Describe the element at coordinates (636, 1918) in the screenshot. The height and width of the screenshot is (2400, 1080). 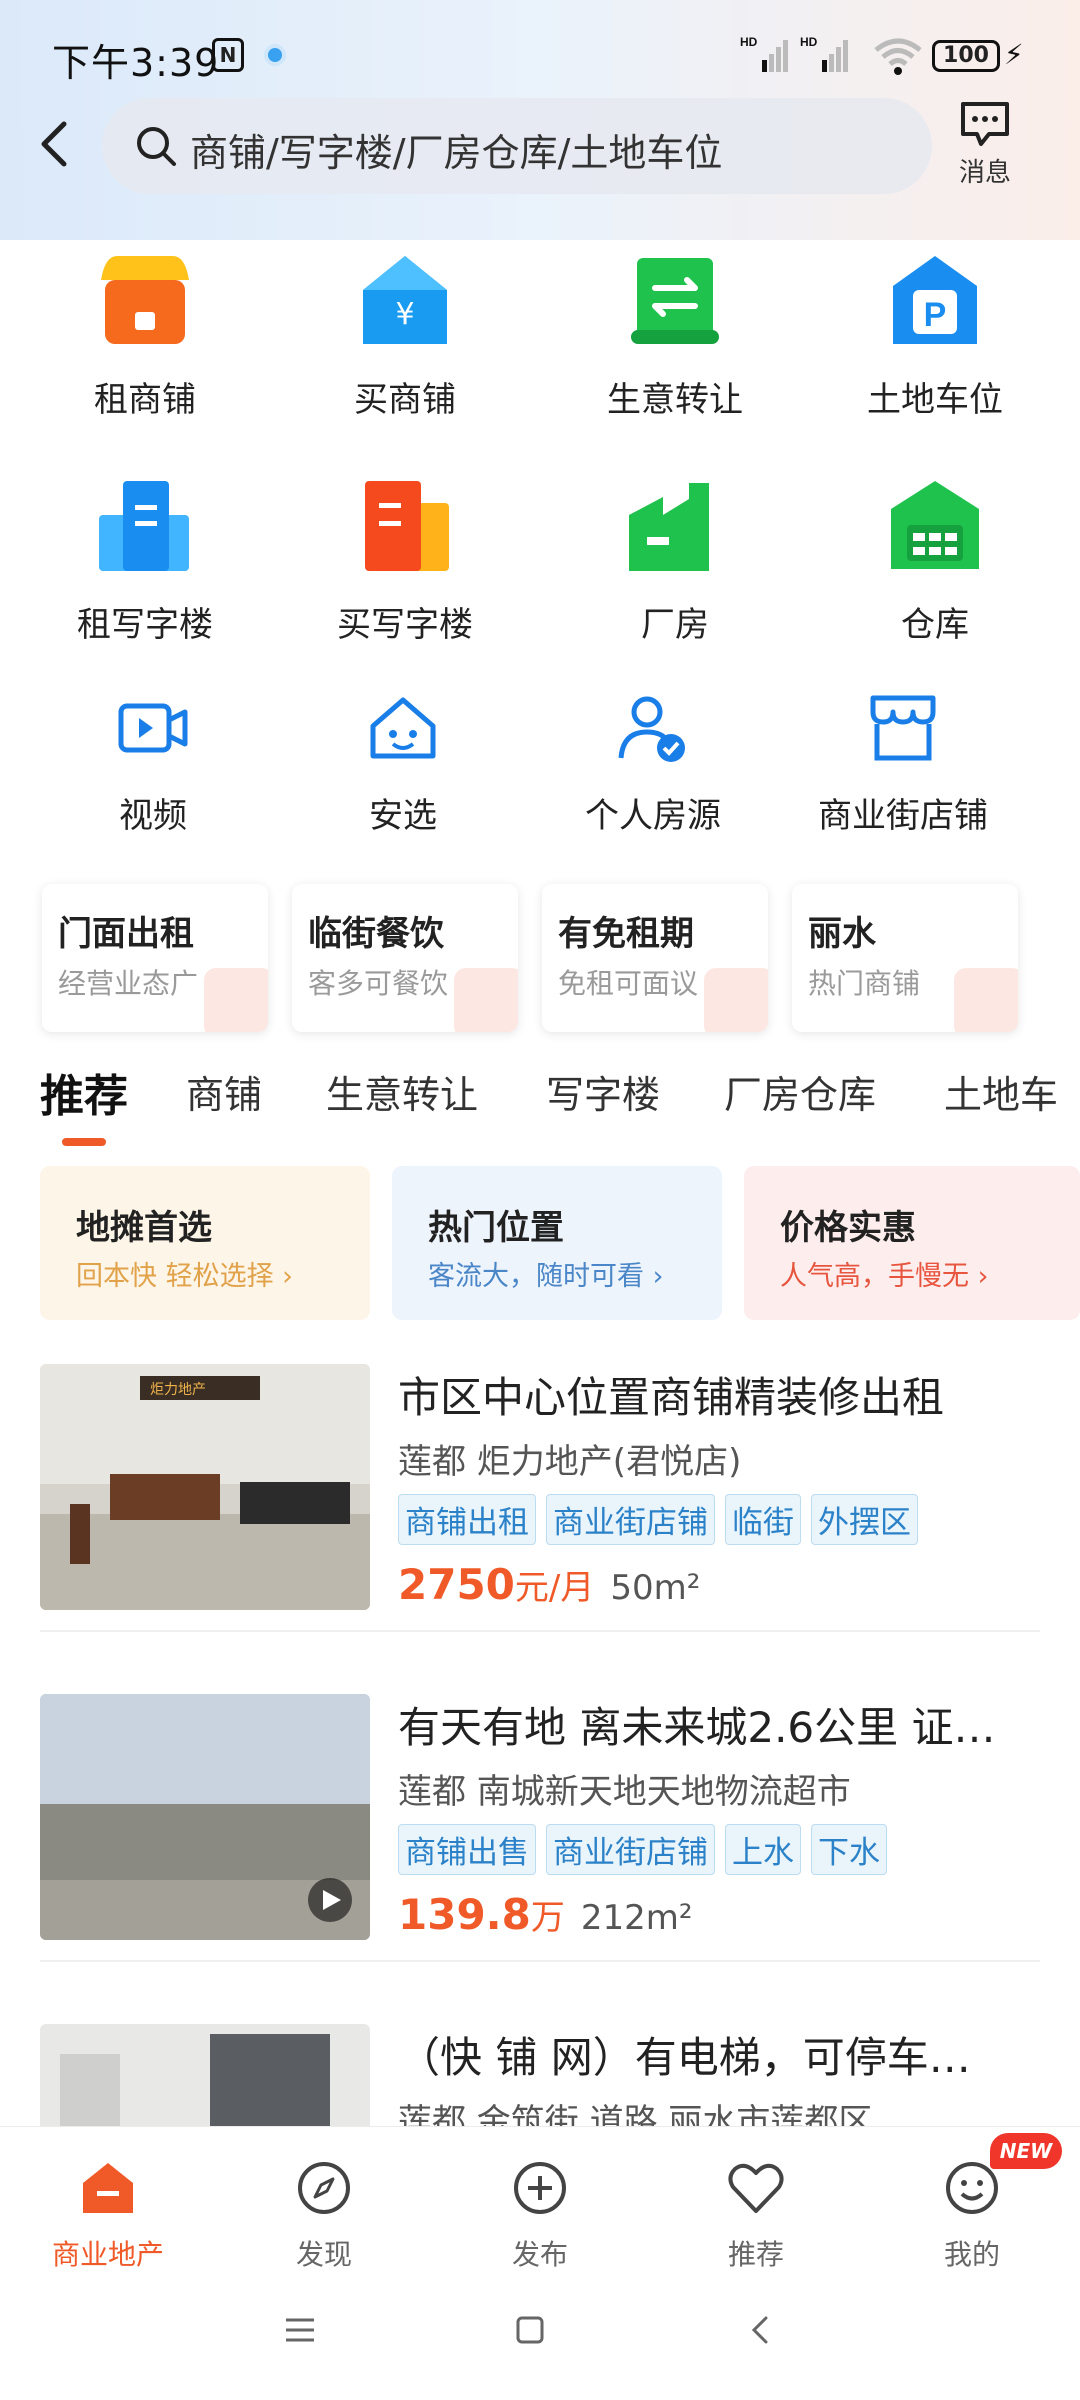
I see `listing-area: 212m²` at that location.